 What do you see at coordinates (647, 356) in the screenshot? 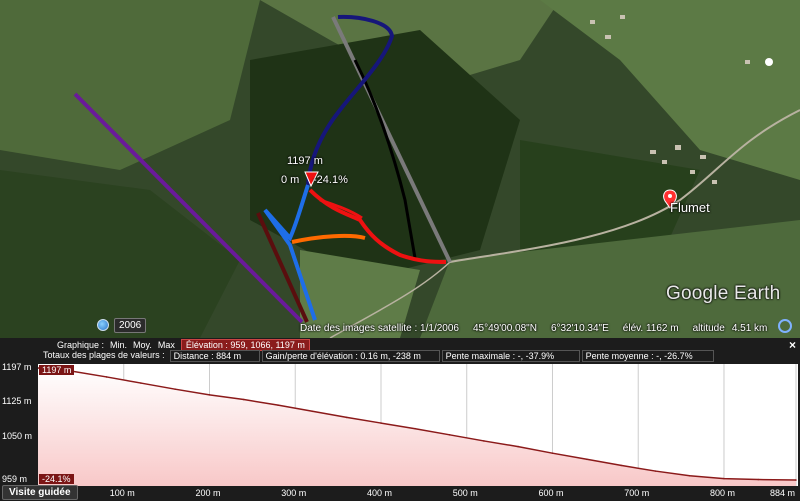
I see `avg-slope: Pente moyenne : -, -26.7%` at bounding box center [647, 356].